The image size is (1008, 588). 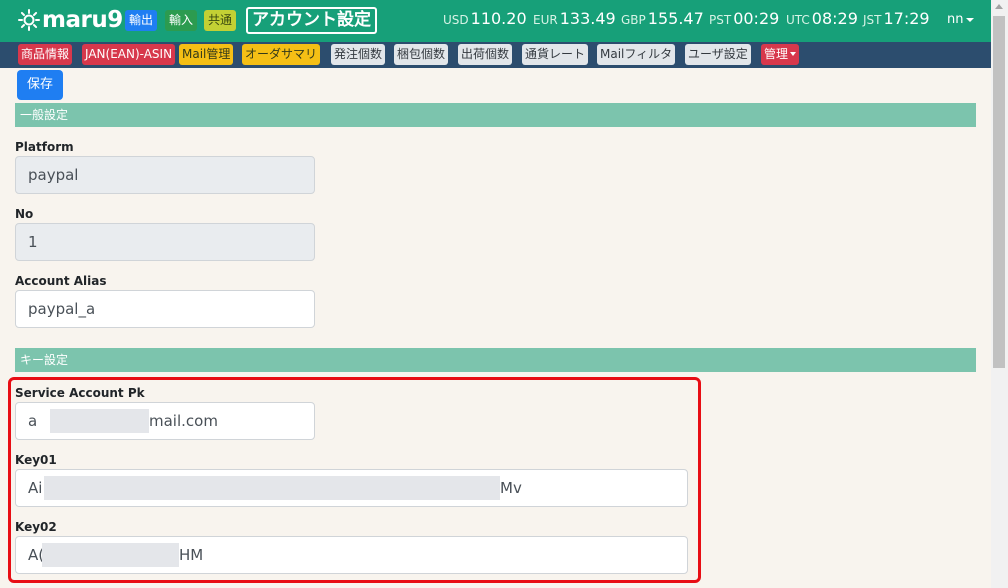 What do you see at coordinates (165, 175) in the screenshot?
I see `platform-field: paypal` at bounding box center [165, 175].